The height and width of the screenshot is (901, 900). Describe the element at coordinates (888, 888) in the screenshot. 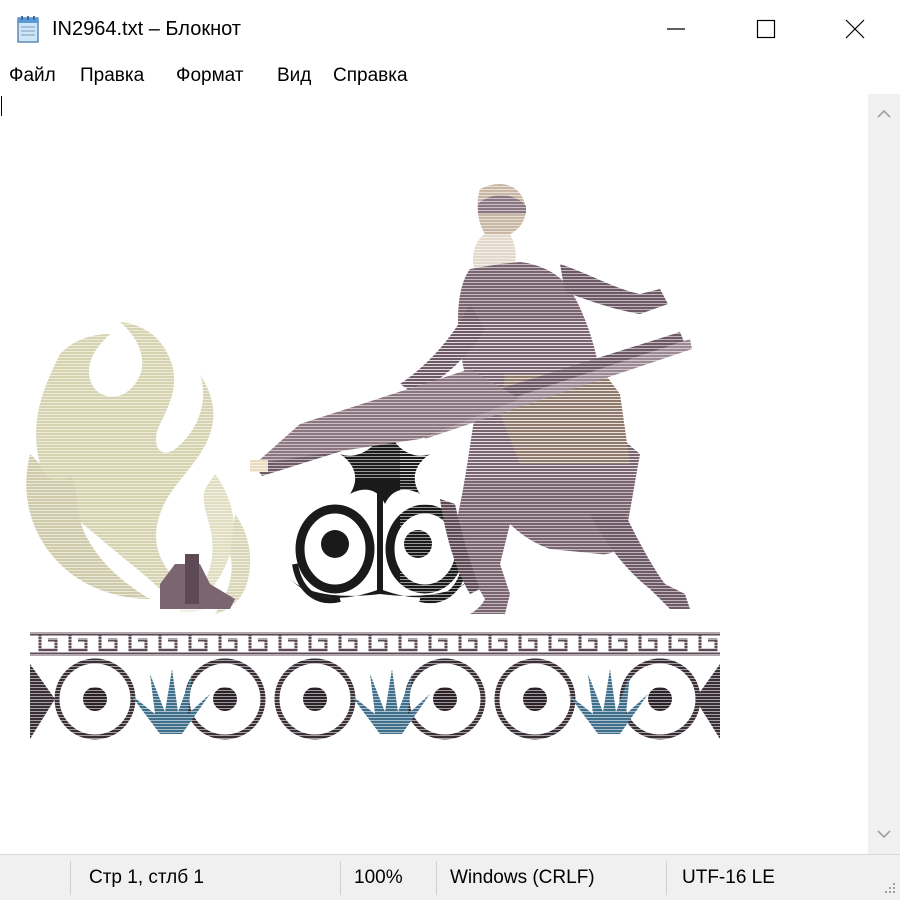

I see `resize-grip-icon` at that location.